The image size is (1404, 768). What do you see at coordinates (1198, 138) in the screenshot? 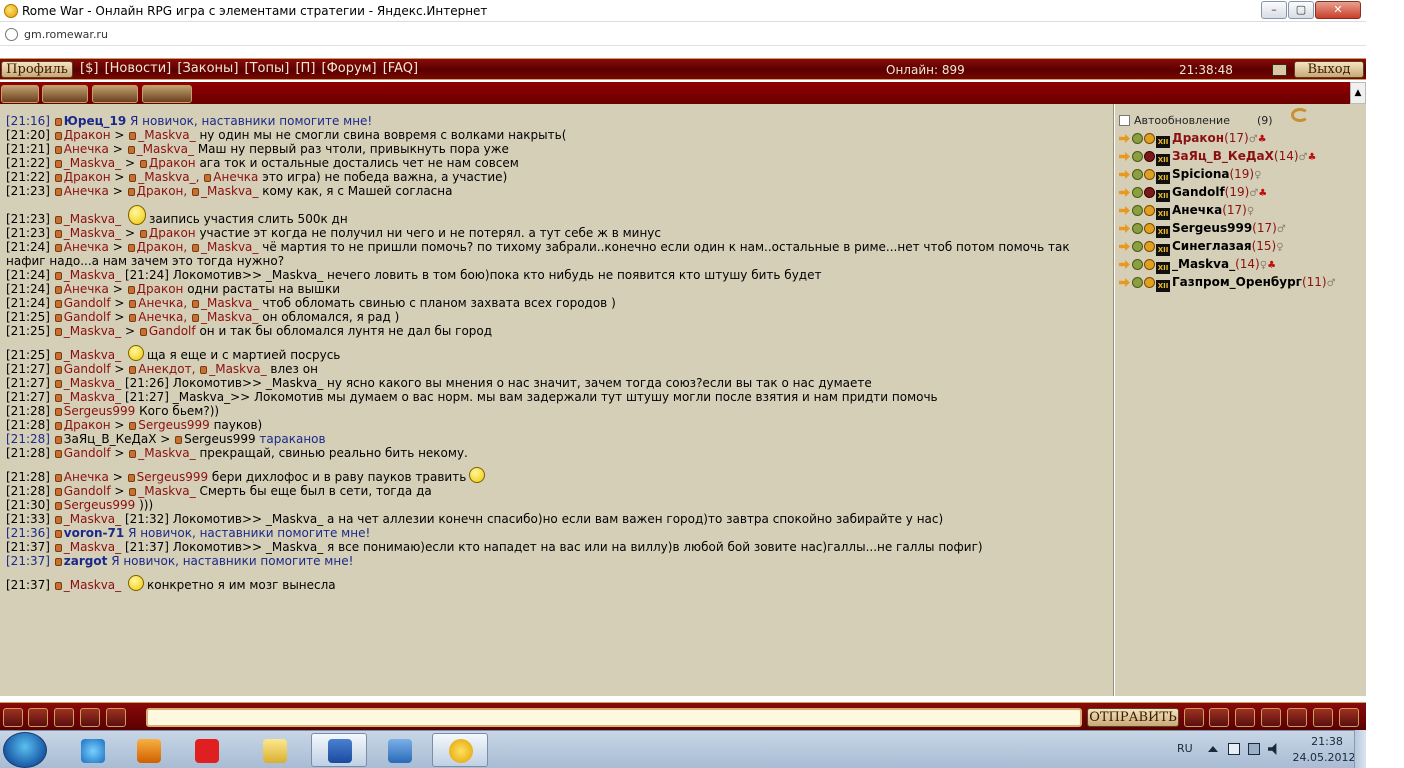
I see `user-name: Дракон` at bounding box center [1198, 138].